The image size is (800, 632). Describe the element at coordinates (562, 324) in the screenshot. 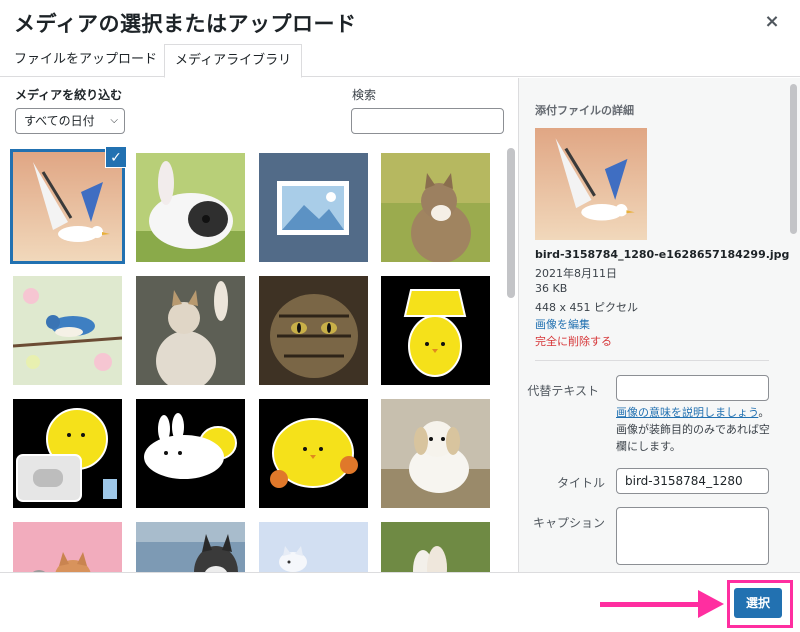

I see `edit-image-link: 画像を編集` at that location.